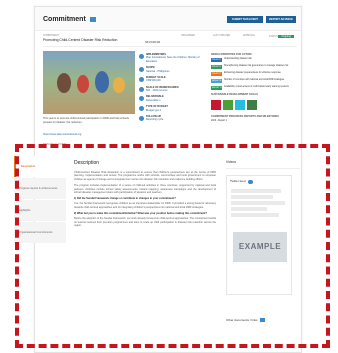  Describe the element at coordinates (64, 19) in the screenshot. I see `page-title-text: Commitment` at that location.